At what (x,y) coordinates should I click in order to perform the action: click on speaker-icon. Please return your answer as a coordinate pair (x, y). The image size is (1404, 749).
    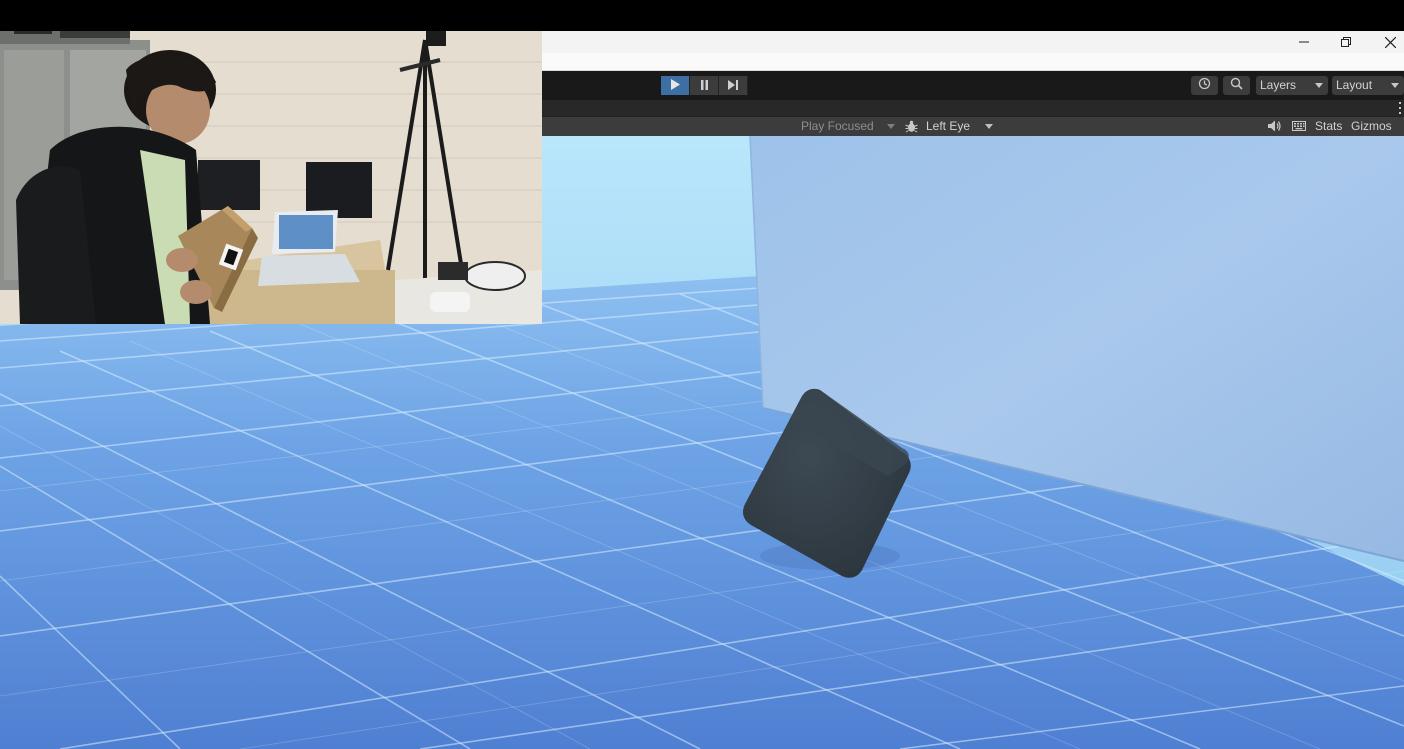
    Looking at the image, I should click on (1274, 126).